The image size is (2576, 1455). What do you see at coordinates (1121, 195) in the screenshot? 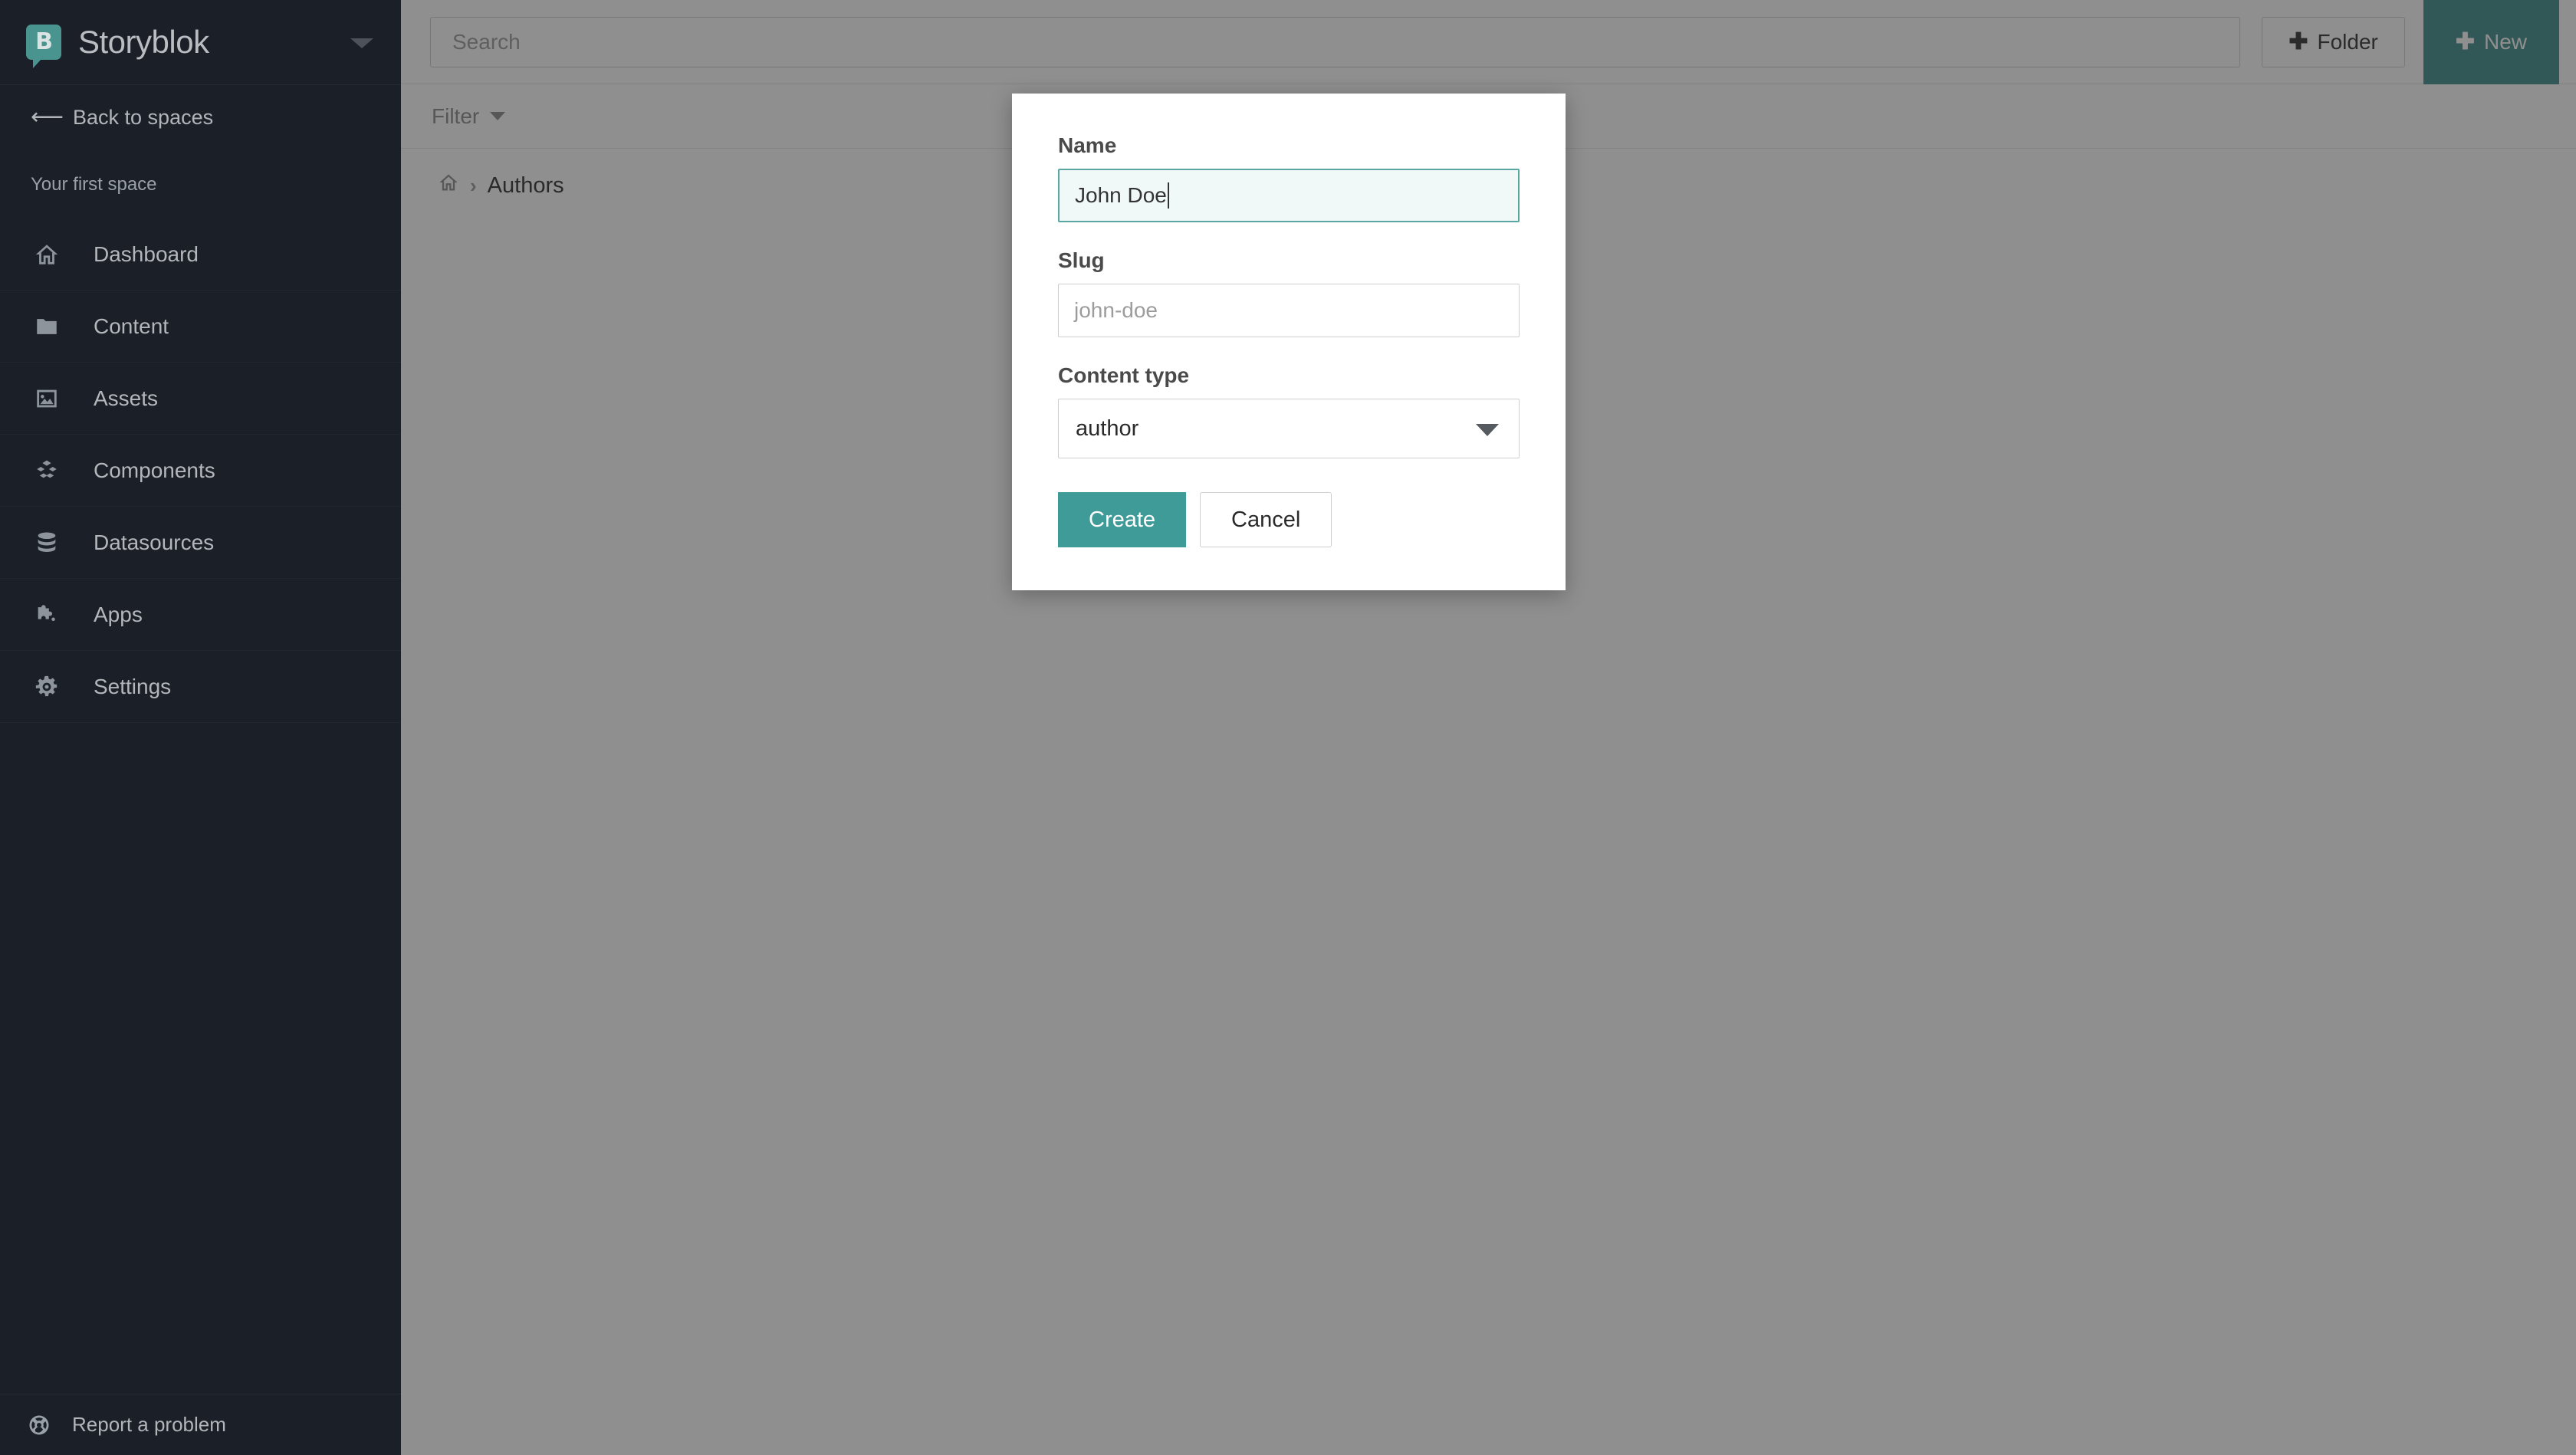
I see `name-input-value: John Doe` at bounding box center [1121, 195].